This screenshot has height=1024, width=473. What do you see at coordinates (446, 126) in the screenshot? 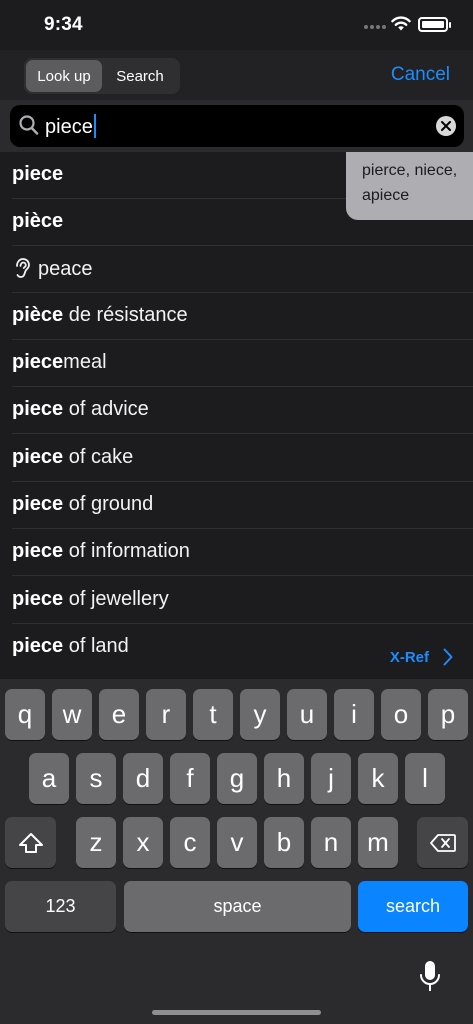
I see `clear-text-icon` at bounding box center [446, 126].